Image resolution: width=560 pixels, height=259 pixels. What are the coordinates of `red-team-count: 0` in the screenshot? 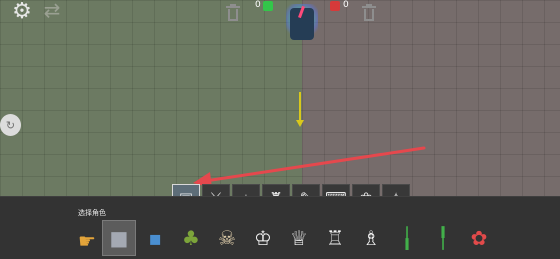 It's located at (346, 5).